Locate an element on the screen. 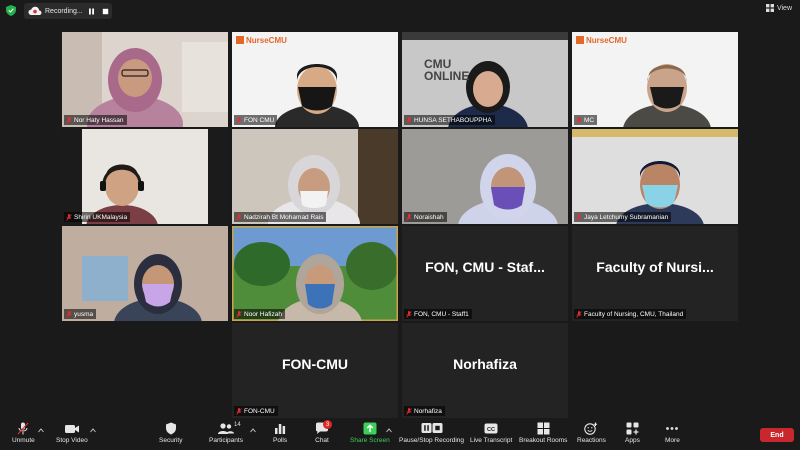 This screenshot has height=450, width=800. participant-display-name: Norhafiza is located at coordinates (485, 363).